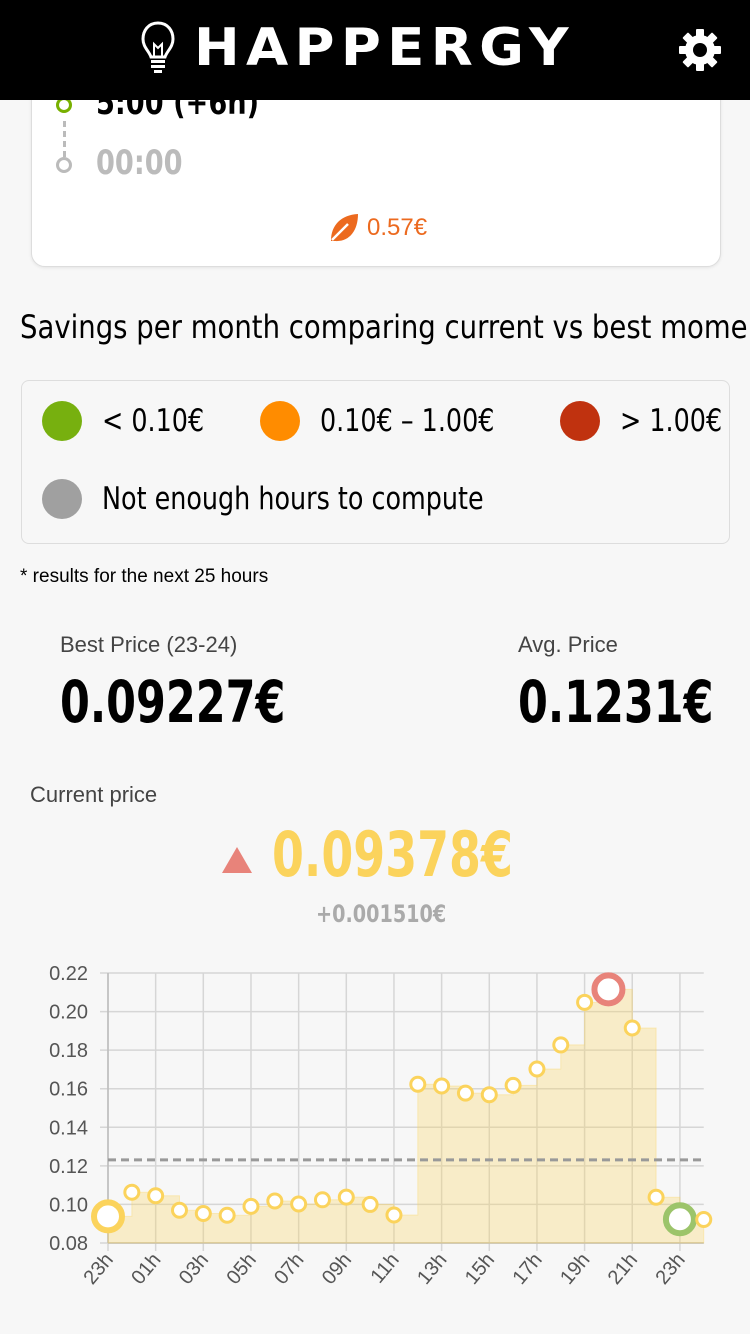  I want to click on legend-item-insufficient: Not enough hours to compute, so click(304, 499).